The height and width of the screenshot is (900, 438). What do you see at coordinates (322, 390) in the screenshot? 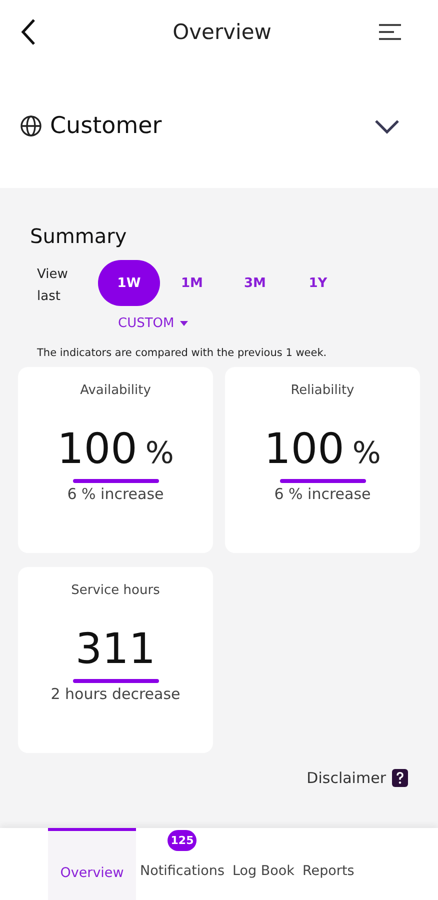
I see `metric-title: Reliability` at bounding box center [322, 390].